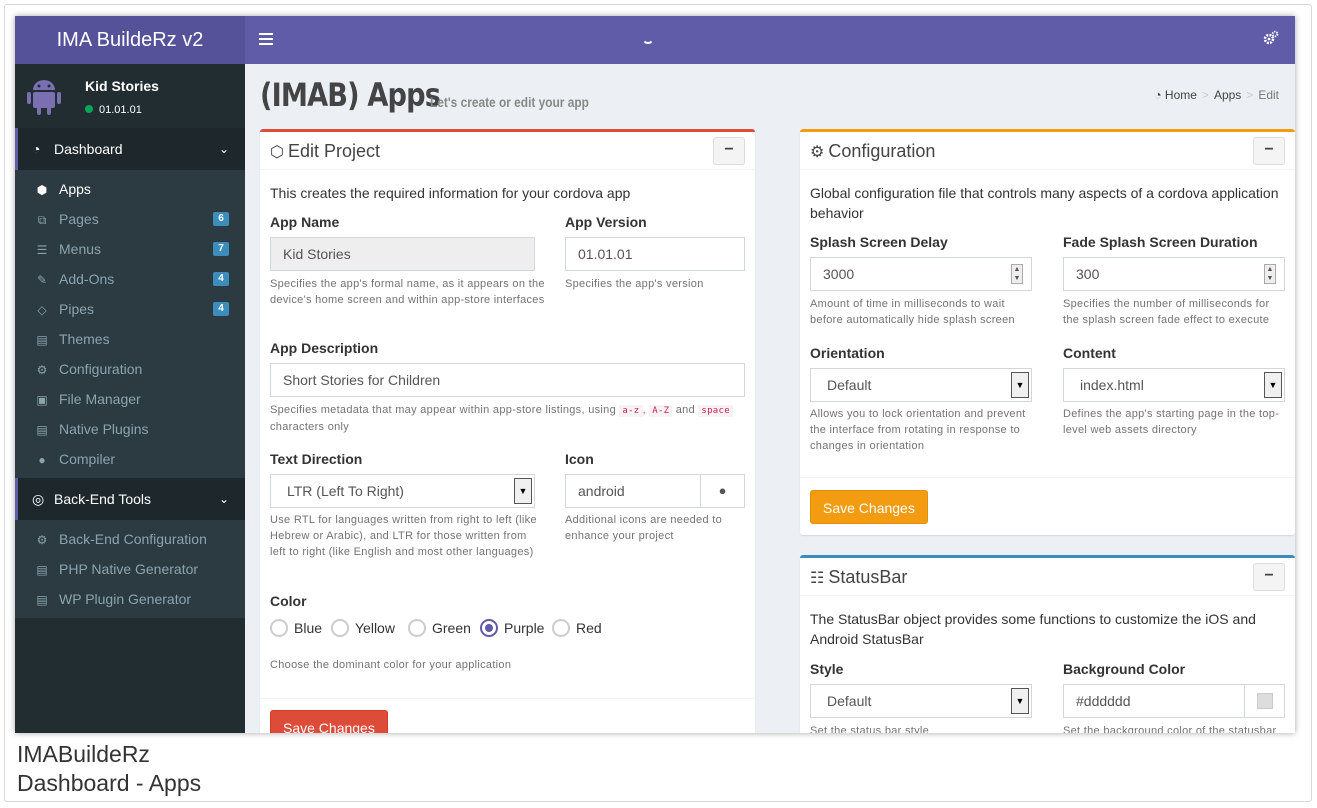 The image size is (1317, 808). I want to click on sidebar-item-php-native-generator: ▤ PHP Native Generator, so click(130, 569).